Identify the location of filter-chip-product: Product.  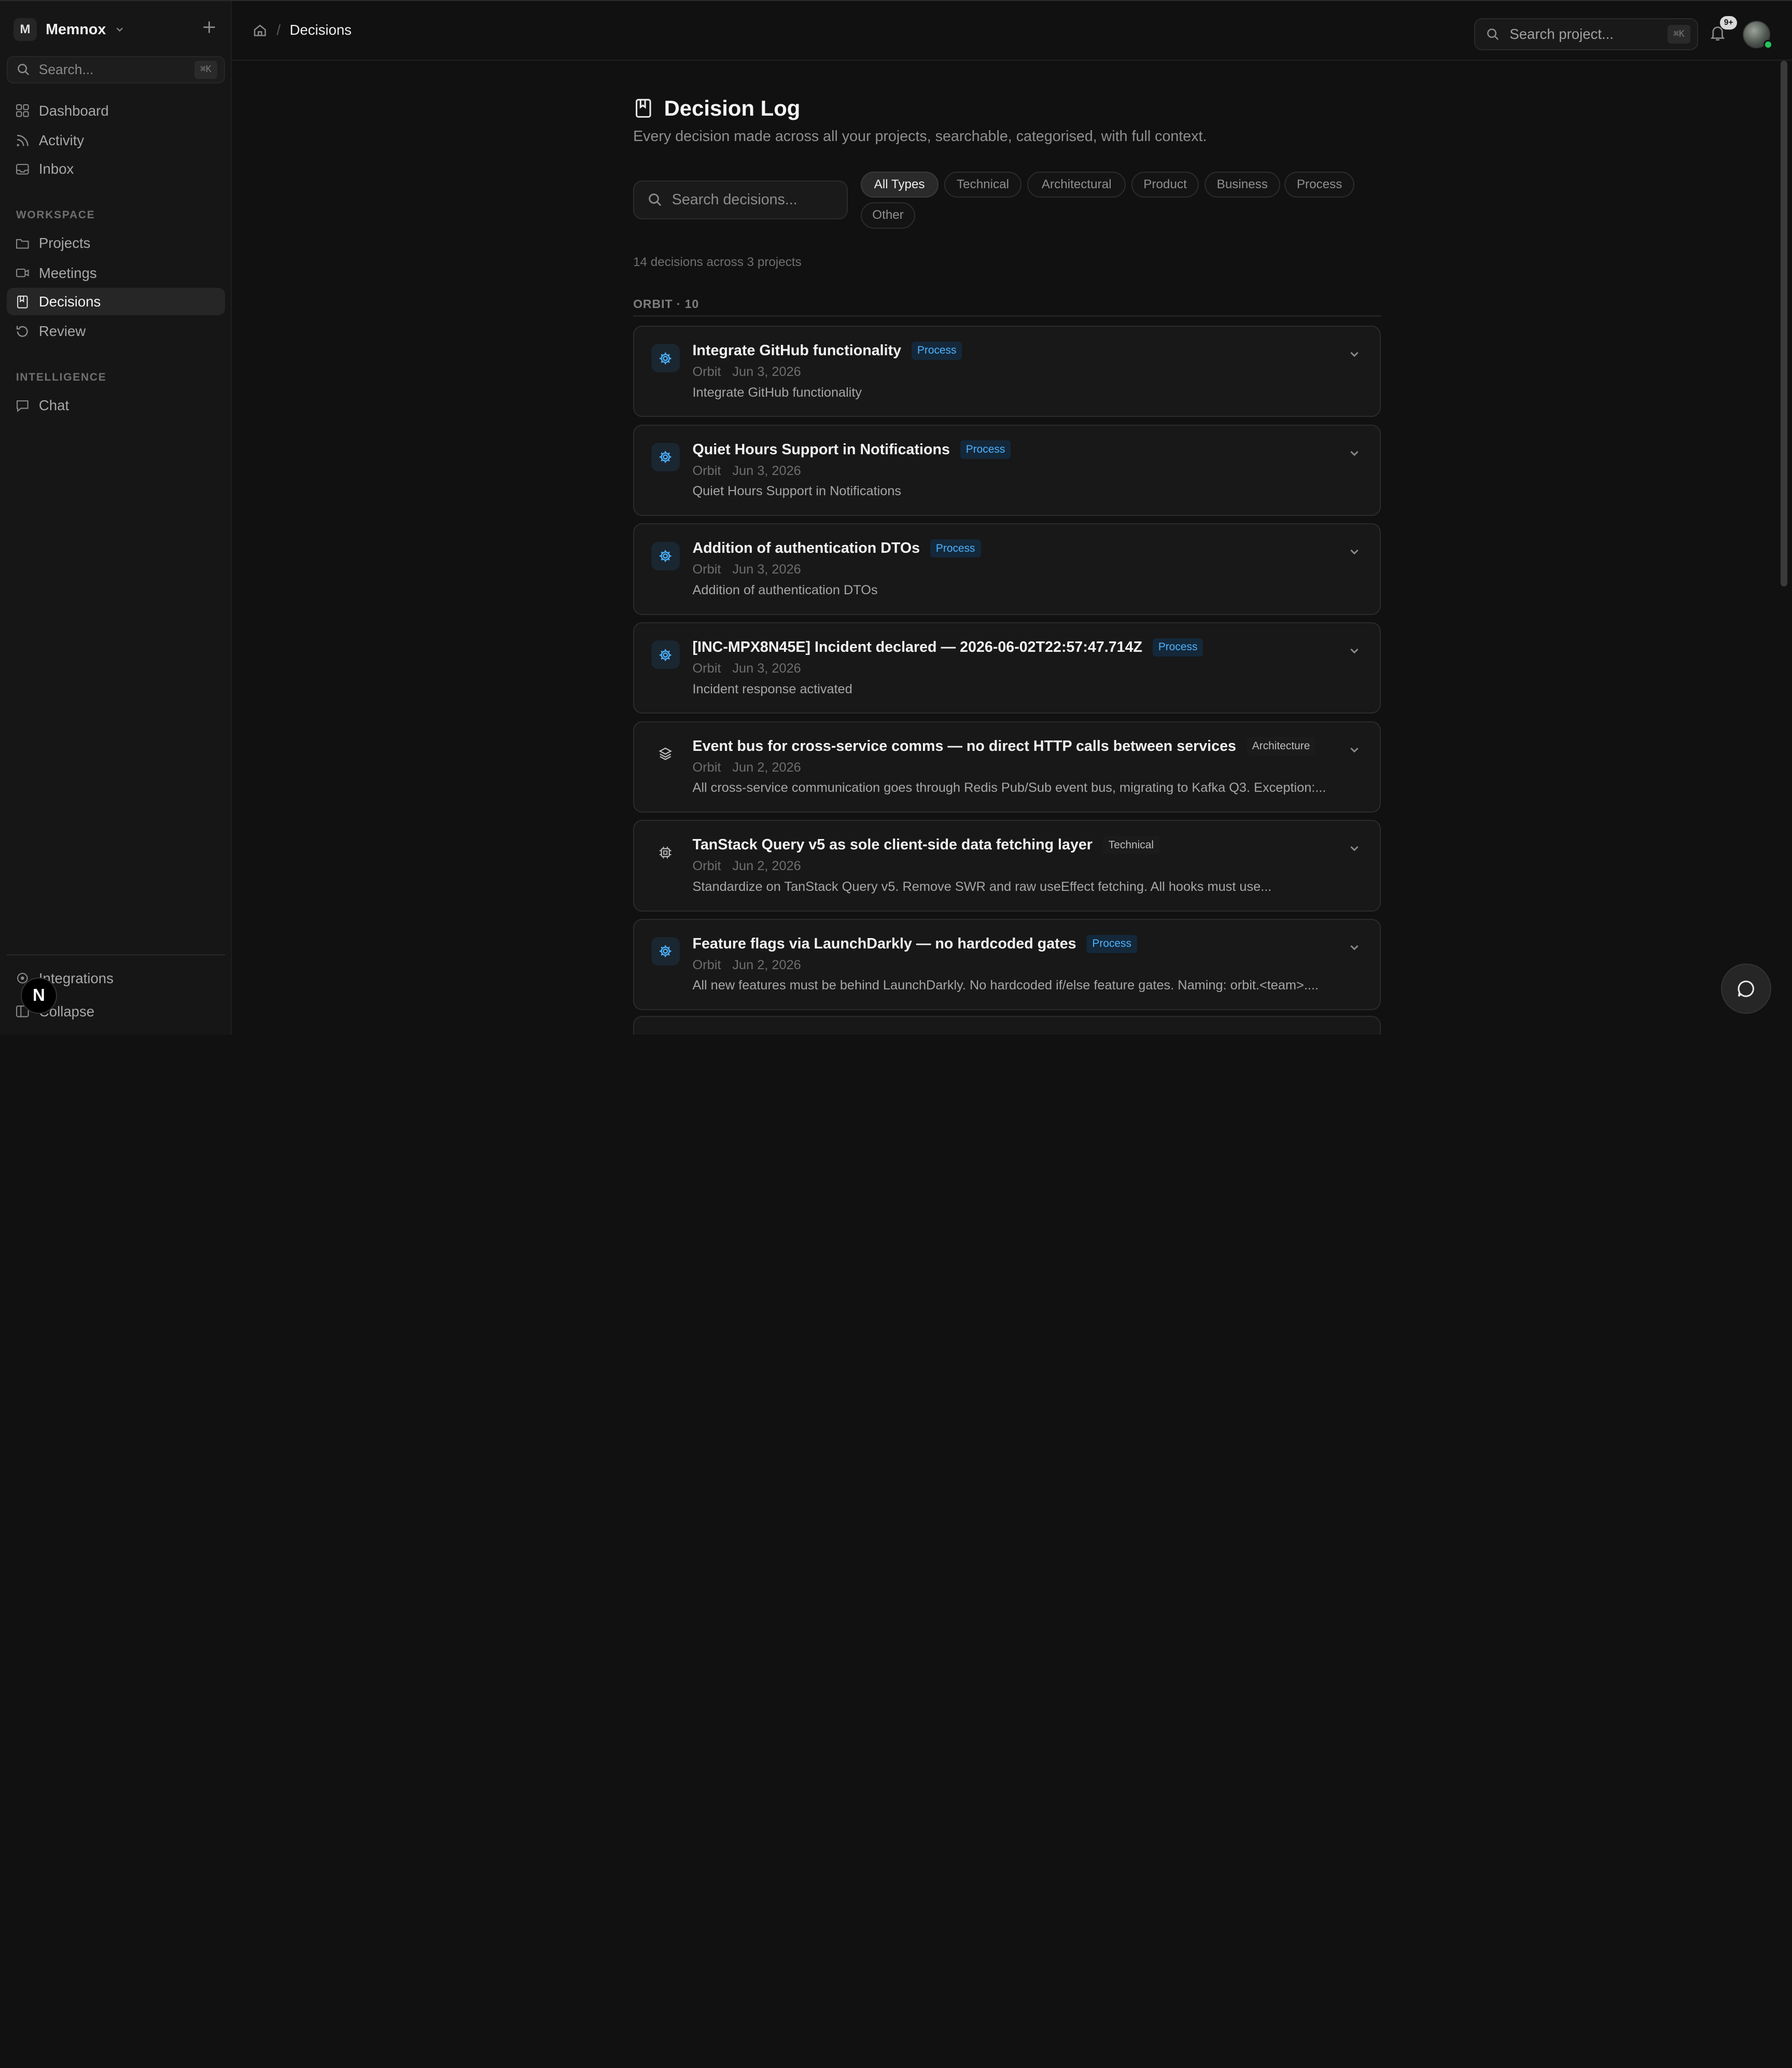
(1165, 184).